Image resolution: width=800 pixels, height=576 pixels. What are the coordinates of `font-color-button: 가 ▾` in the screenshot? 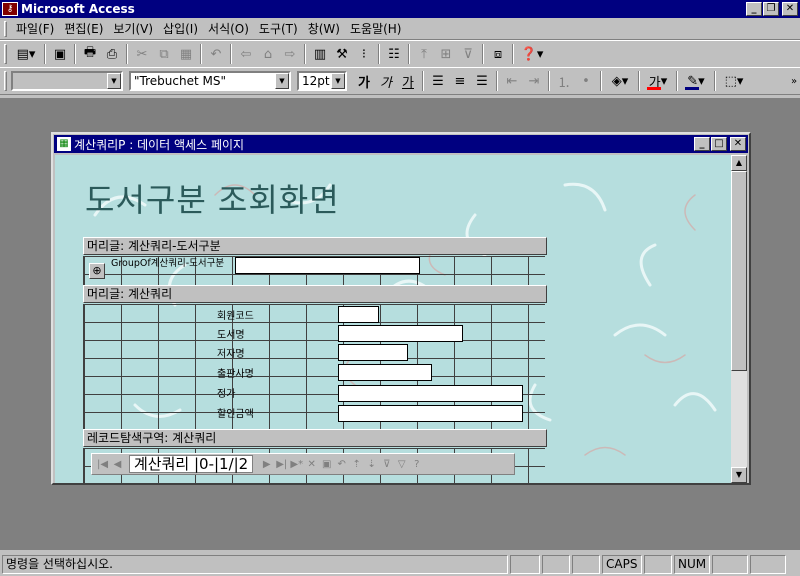 It's located at (658, 81).